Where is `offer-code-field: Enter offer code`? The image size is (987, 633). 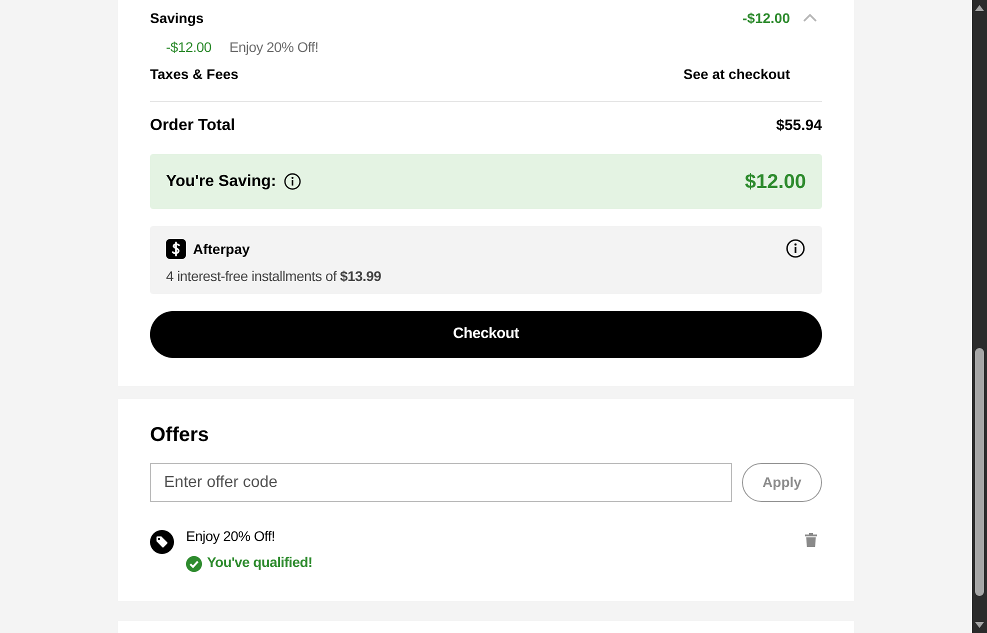
offer-code-field: Enter offer code is located at coordinates (441, 482).